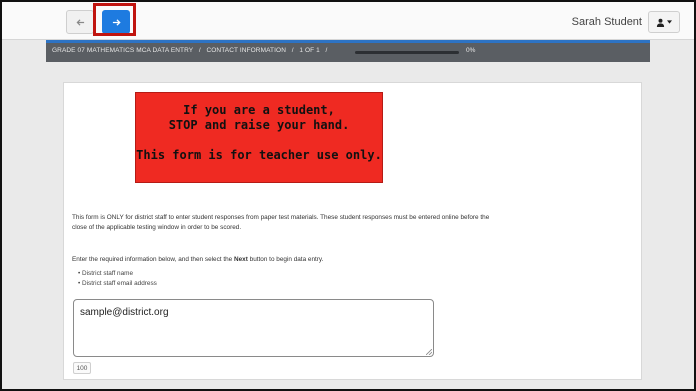 The image size is (696, 391). Describe the element at coordinates (82, 368) in the screenshot. I see `character-counter: 100` at that location.